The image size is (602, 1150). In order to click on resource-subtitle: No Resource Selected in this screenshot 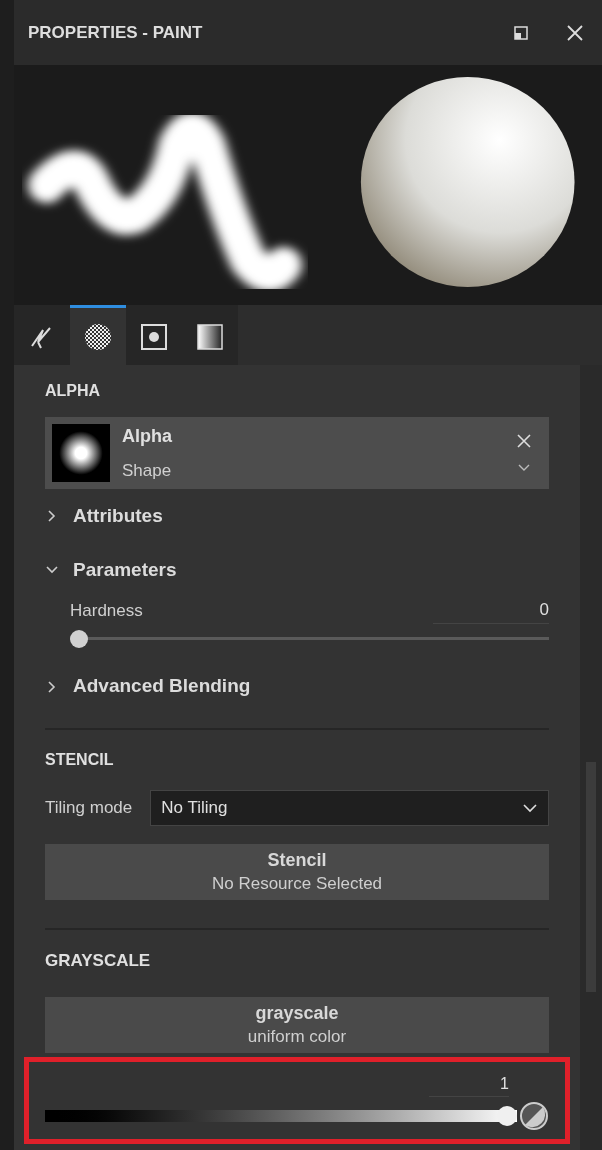, I will do `click(297, 883)`.